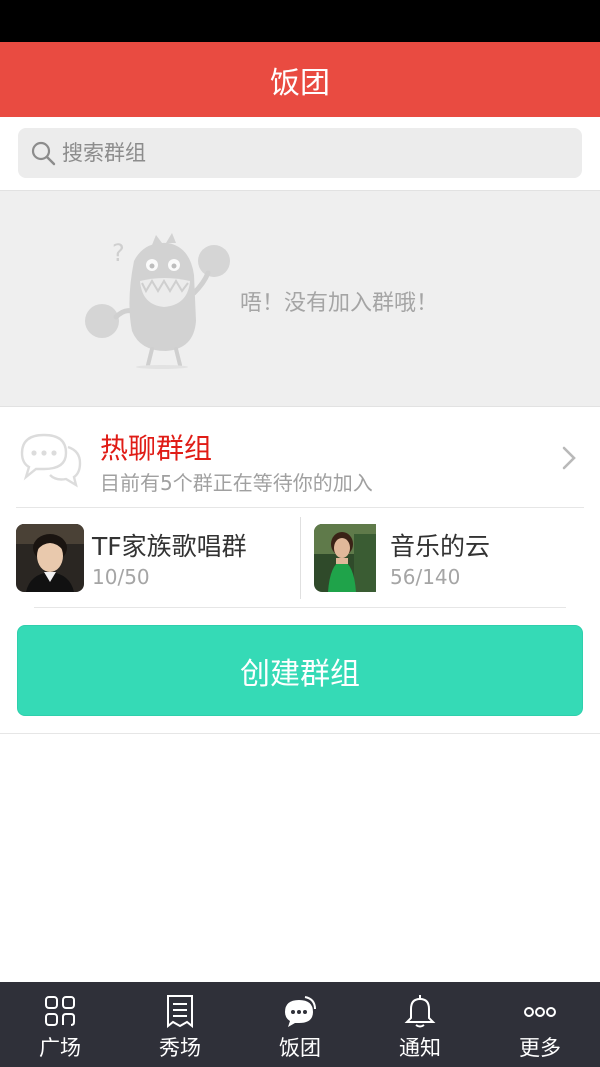  Describe the element at coordinates (60, 1011) in the screenshot. I see `grid-icon` at that location.